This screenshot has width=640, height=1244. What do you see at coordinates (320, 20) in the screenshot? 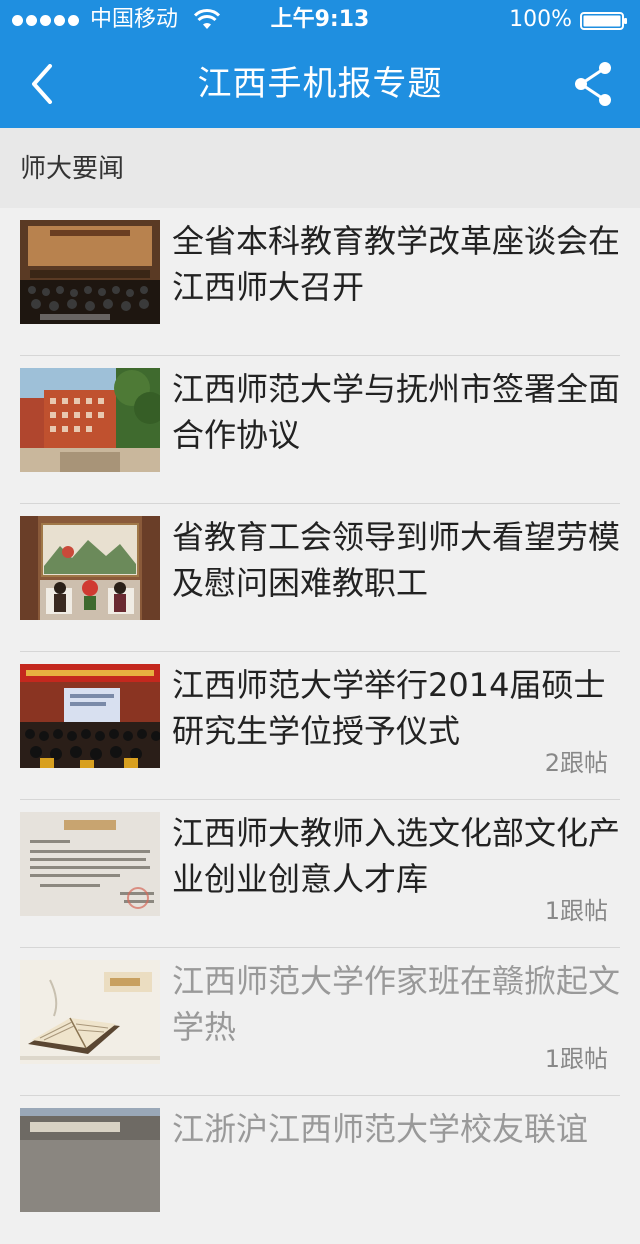
I see `status-bar: 中国移动 上午9:13 100%` at bounding box center [320, 20].